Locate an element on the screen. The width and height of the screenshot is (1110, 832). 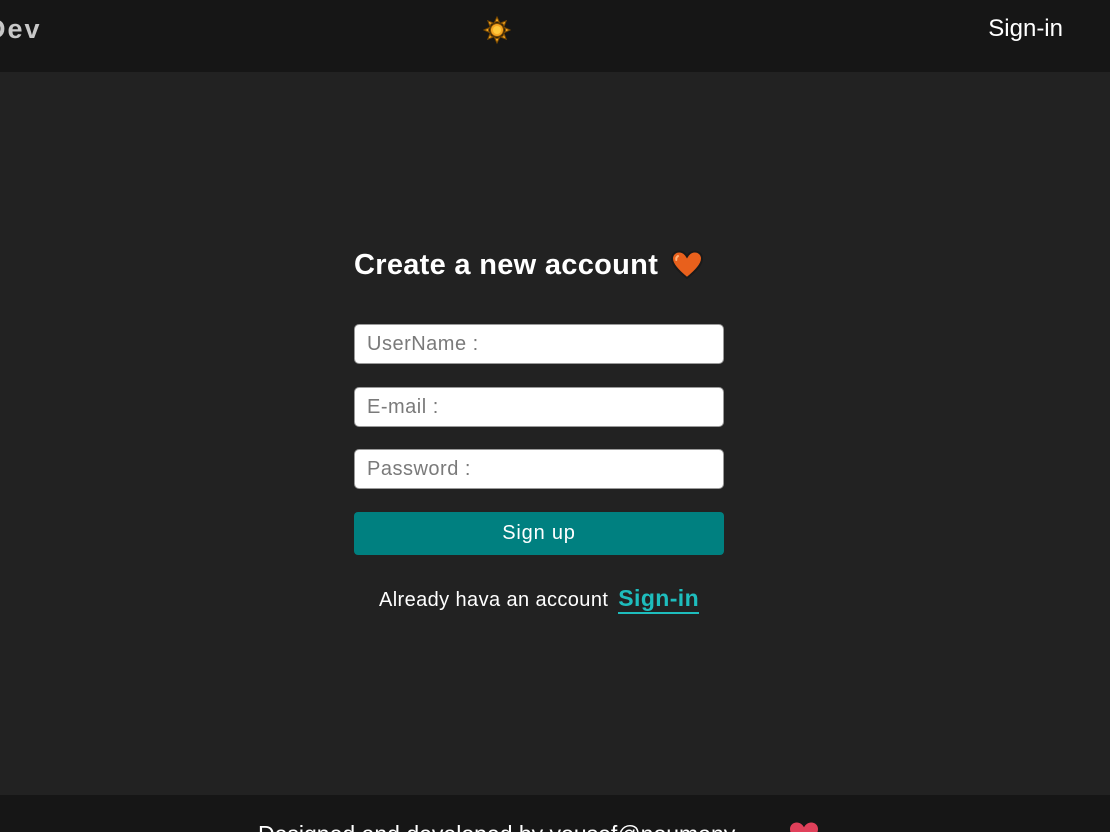
form-title: Create a new account is located at coordinates (539, 265).